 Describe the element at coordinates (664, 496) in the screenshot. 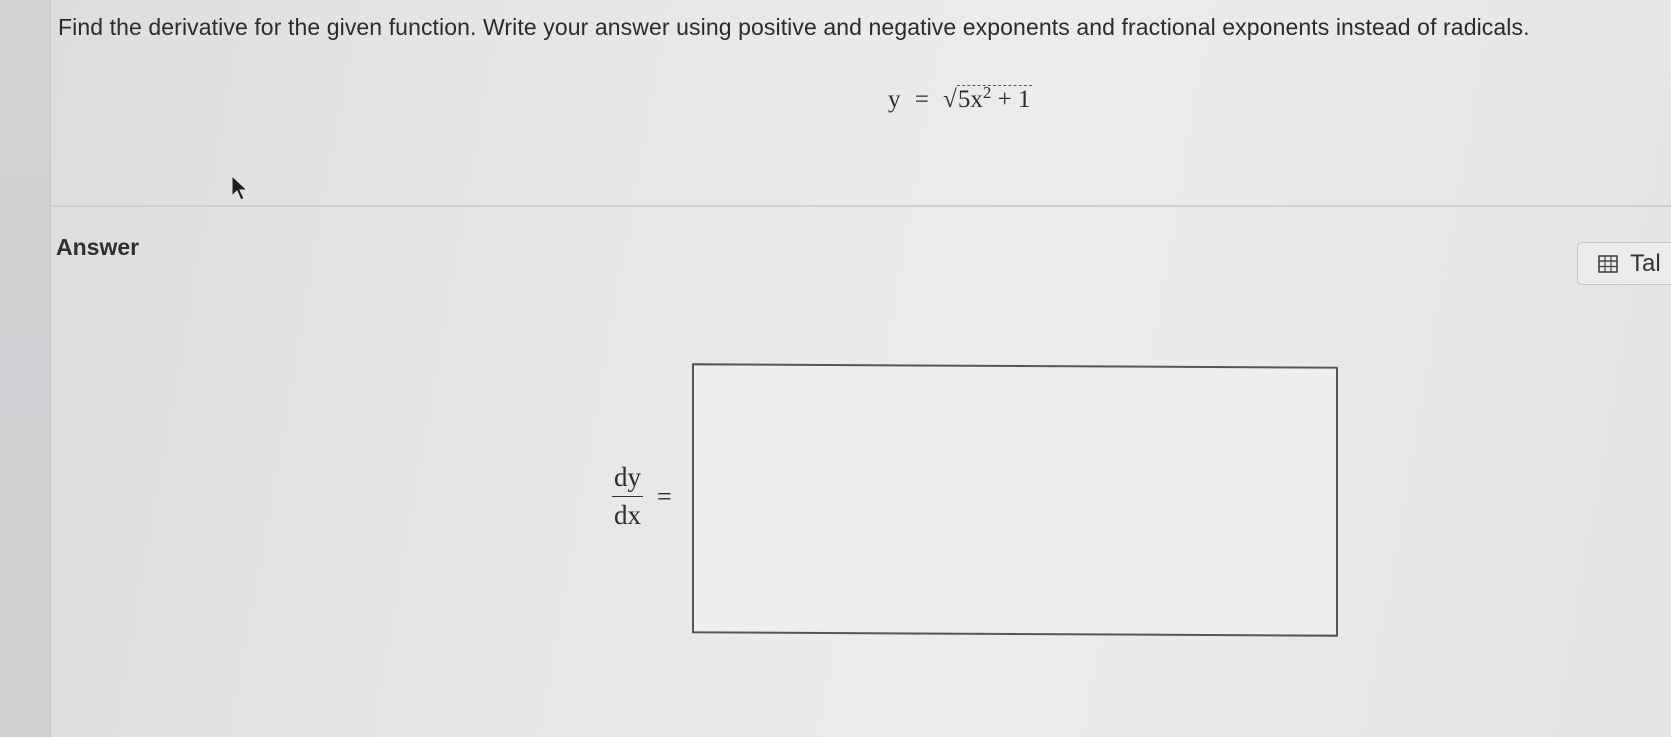

I see `derivative-equals: =` at that location.